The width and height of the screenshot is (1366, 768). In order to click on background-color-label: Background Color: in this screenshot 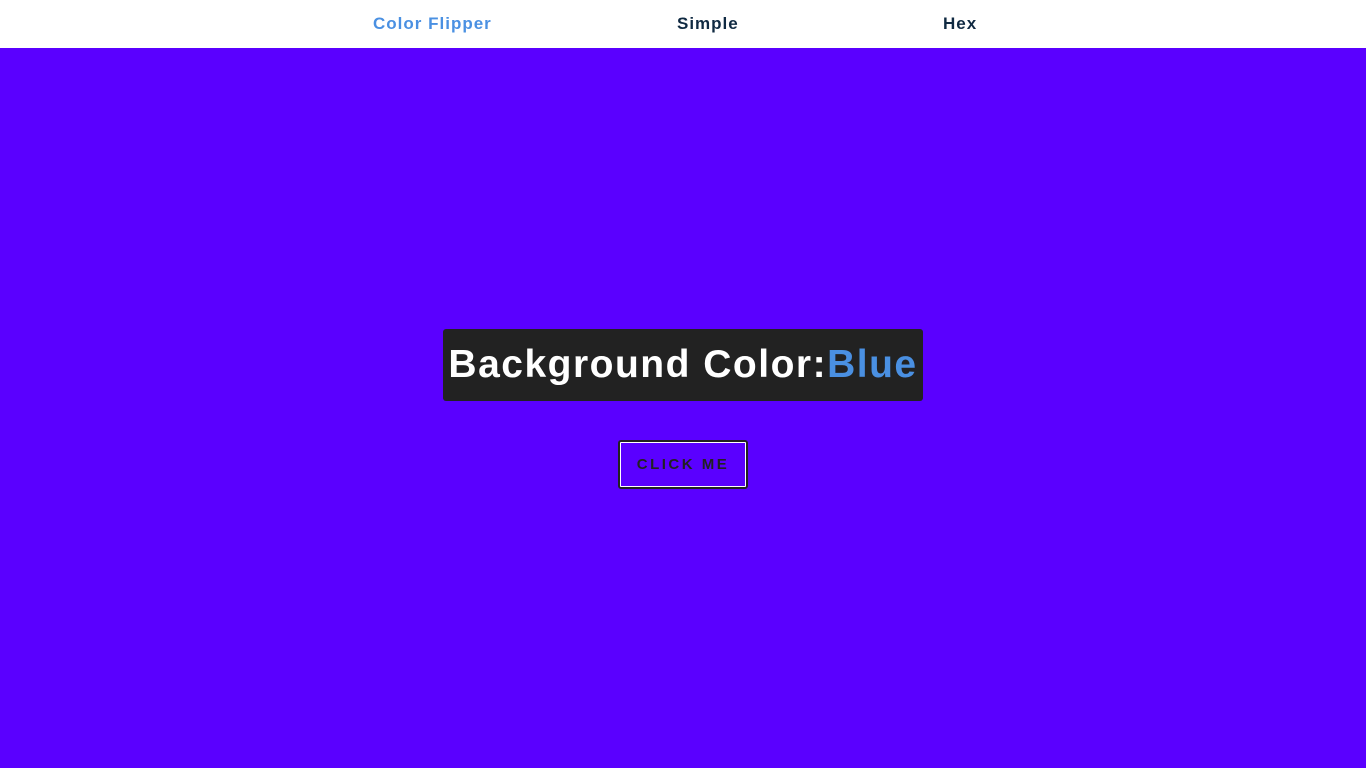, I will do `click(638, 364)`.